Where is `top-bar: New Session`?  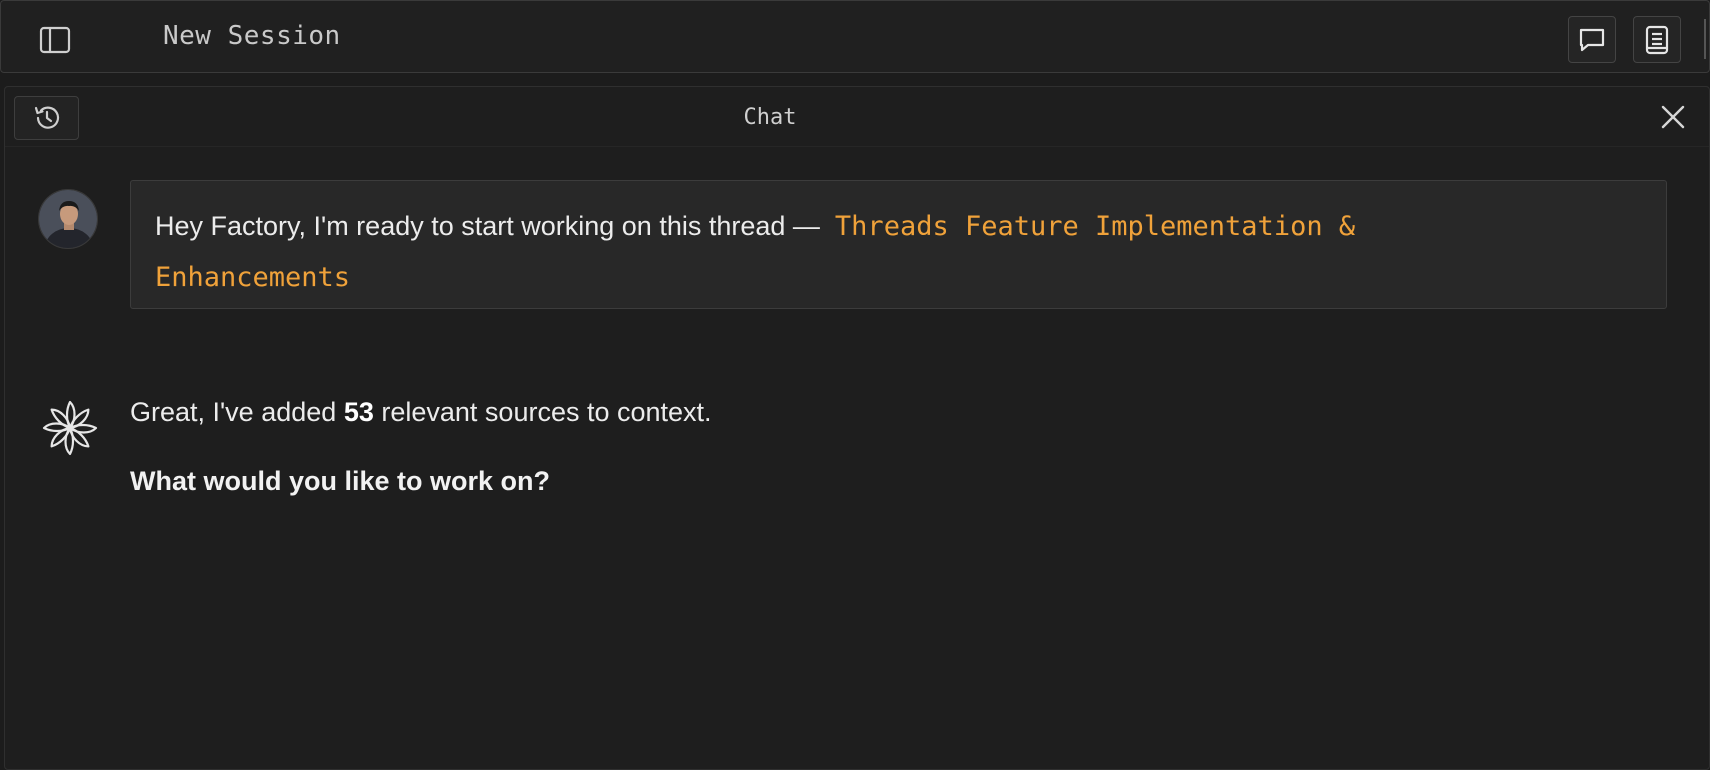
top-bar: New Session is located at coordinates (855, 36).